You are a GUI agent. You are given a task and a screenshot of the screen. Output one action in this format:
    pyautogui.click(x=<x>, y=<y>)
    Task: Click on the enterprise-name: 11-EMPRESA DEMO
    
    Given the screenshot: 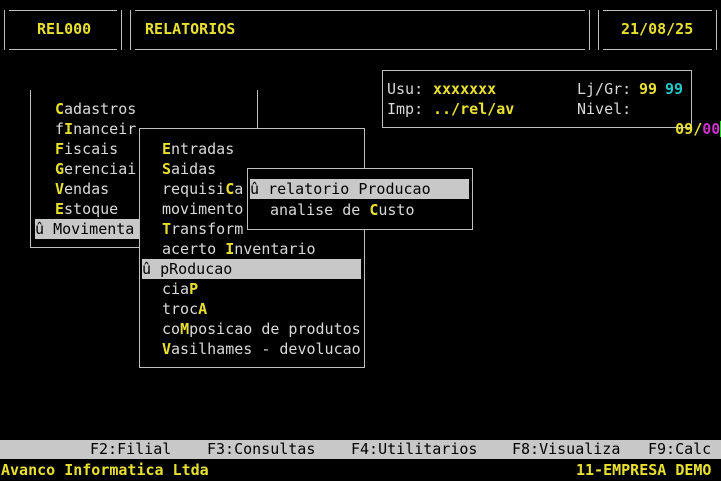 What is the action you would take?
    pyautogui.click(x=644, y=470)
    